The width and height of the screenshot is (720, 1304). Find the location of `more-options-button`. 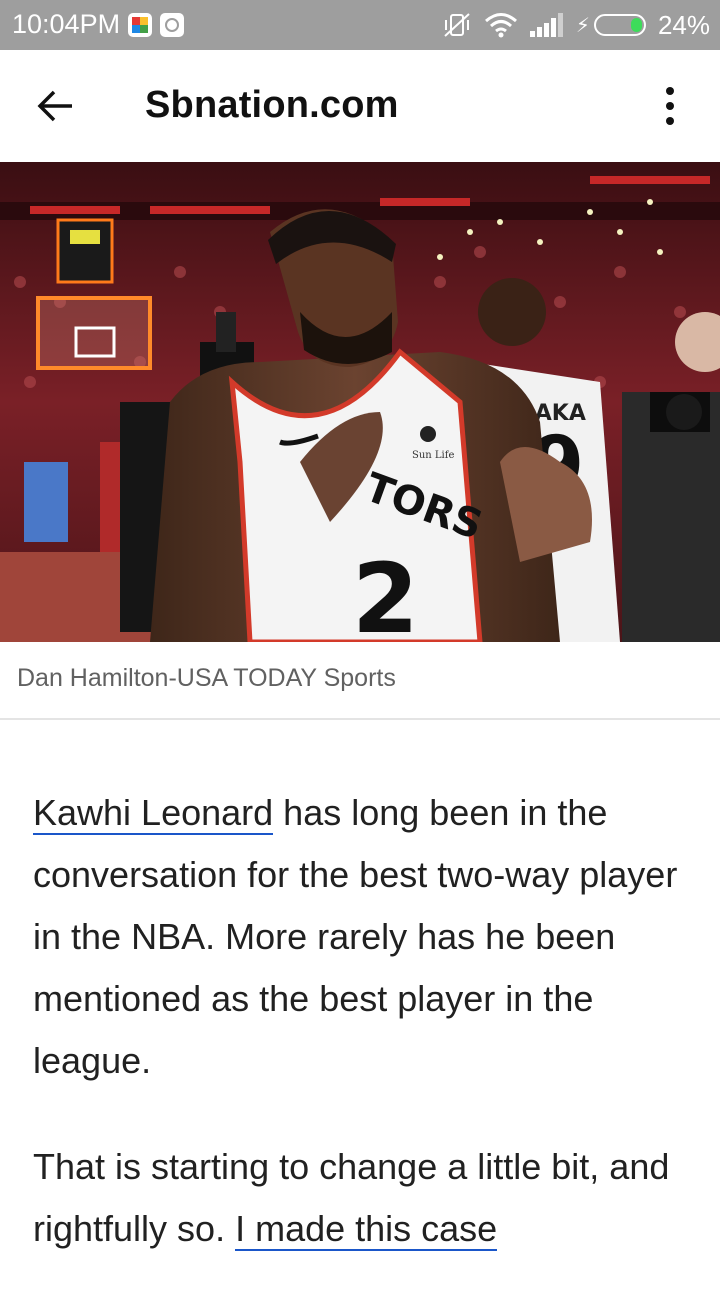

more-options-button is located at coordinates (670, 106).